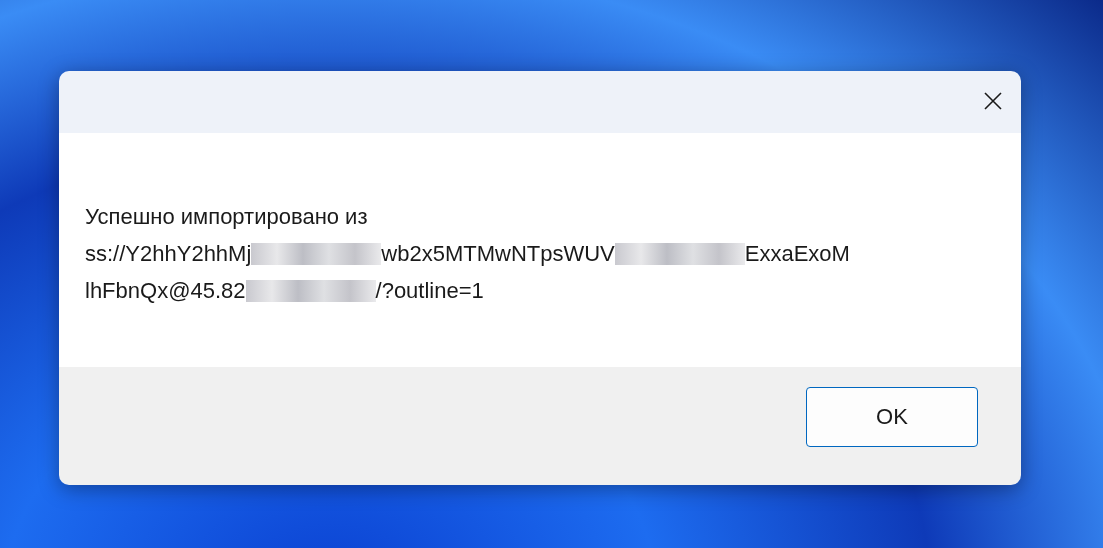 The image size is (1103, 548). I want to click on message-text: Успешно импортировано из, so click(226, 216).